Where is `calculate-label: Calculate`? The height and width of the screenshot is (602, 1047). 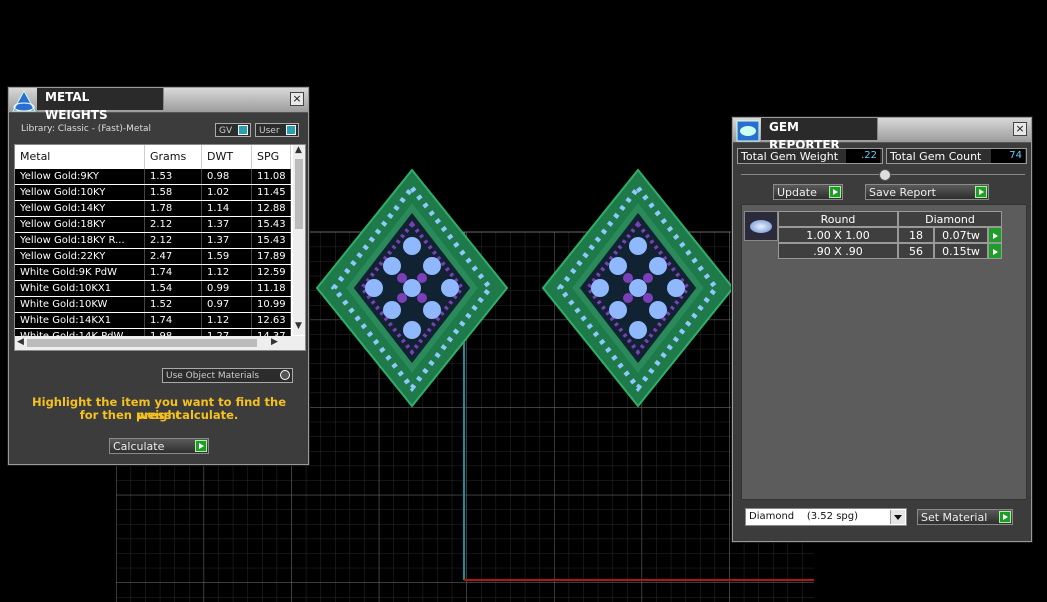 calculate-label: Calculate is located at coordinates (139, 446).